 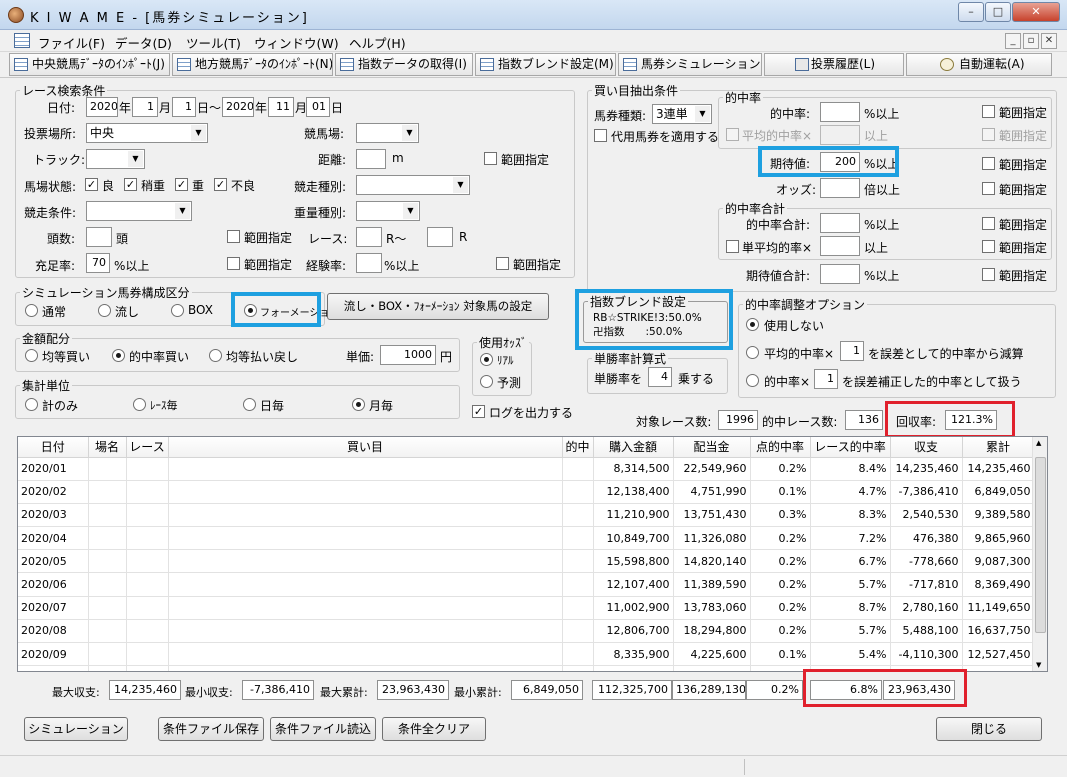 I want to click on exp-rate-field, so click(x=369, y=263).